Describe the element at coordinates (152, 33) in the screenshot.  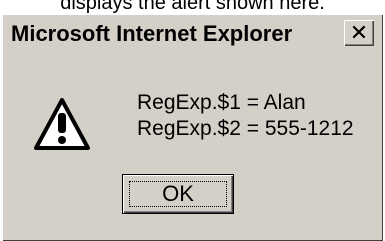
I see `dialog-title: Microsoft Internet Explorer` at that location.